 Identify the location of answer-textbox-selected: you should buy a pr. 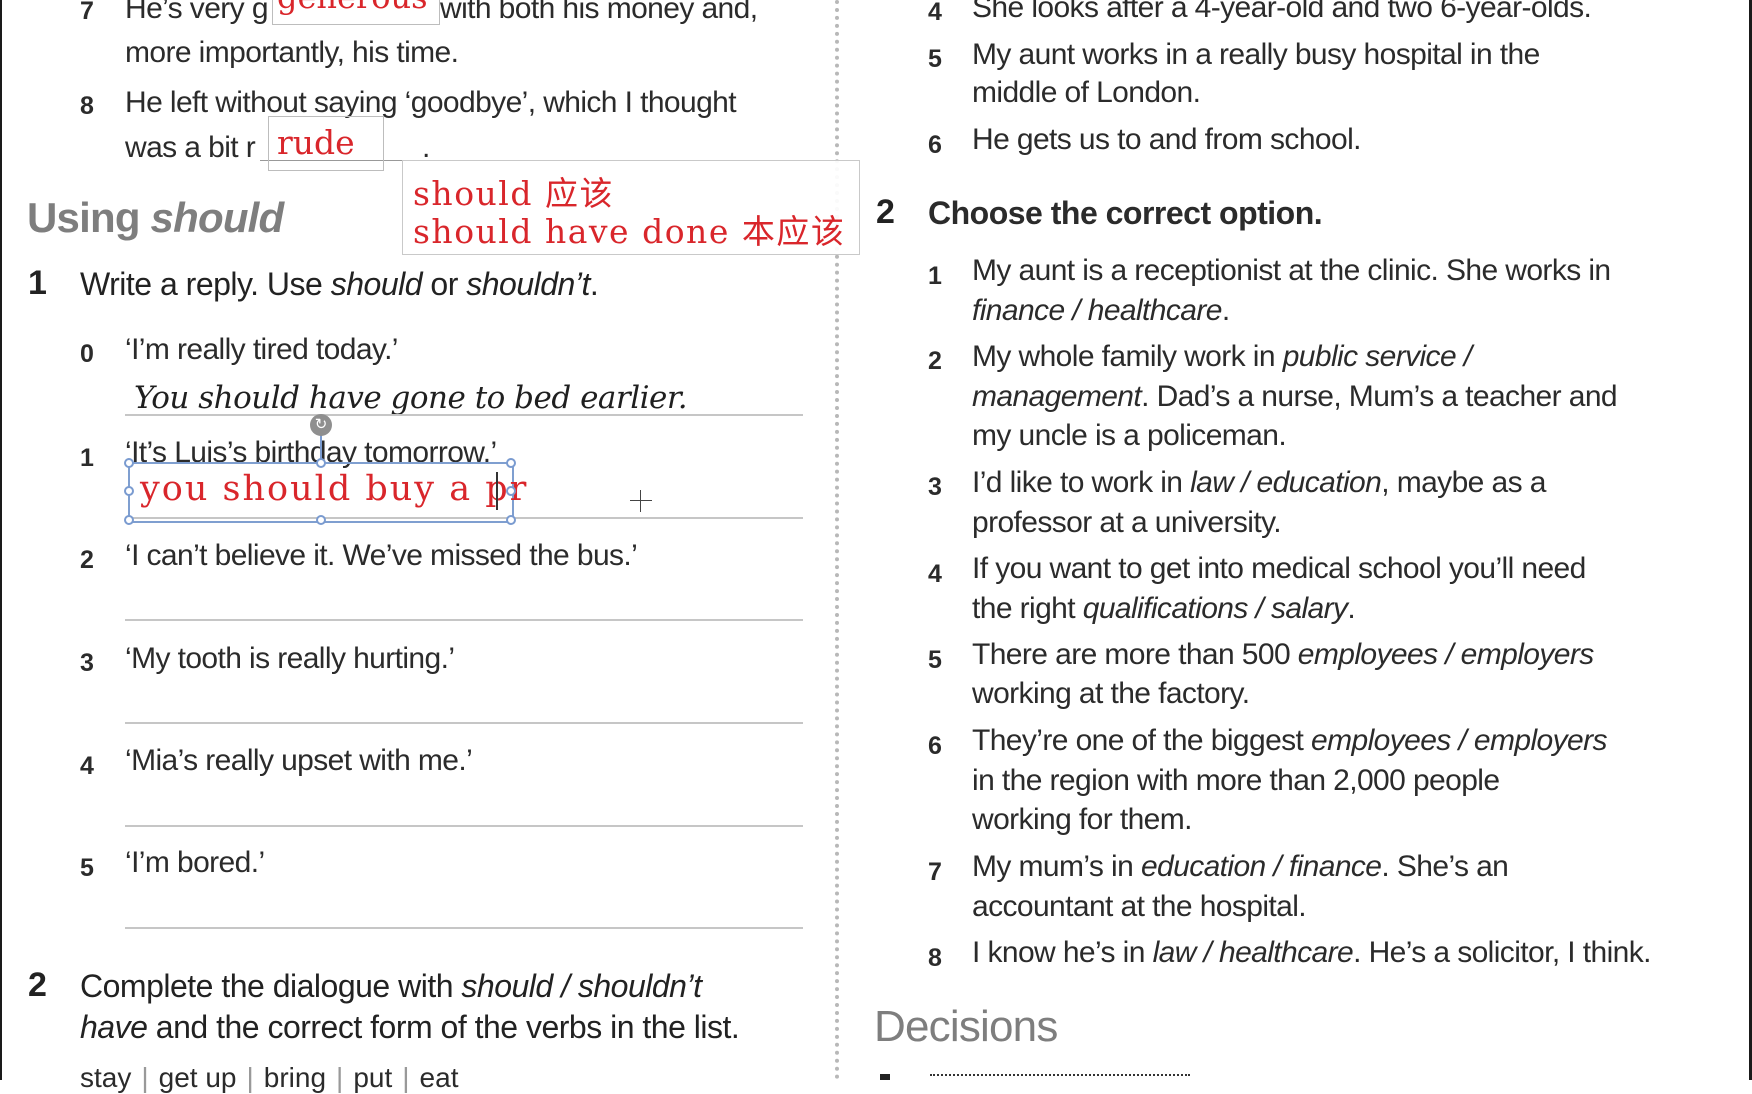
(327, 492).